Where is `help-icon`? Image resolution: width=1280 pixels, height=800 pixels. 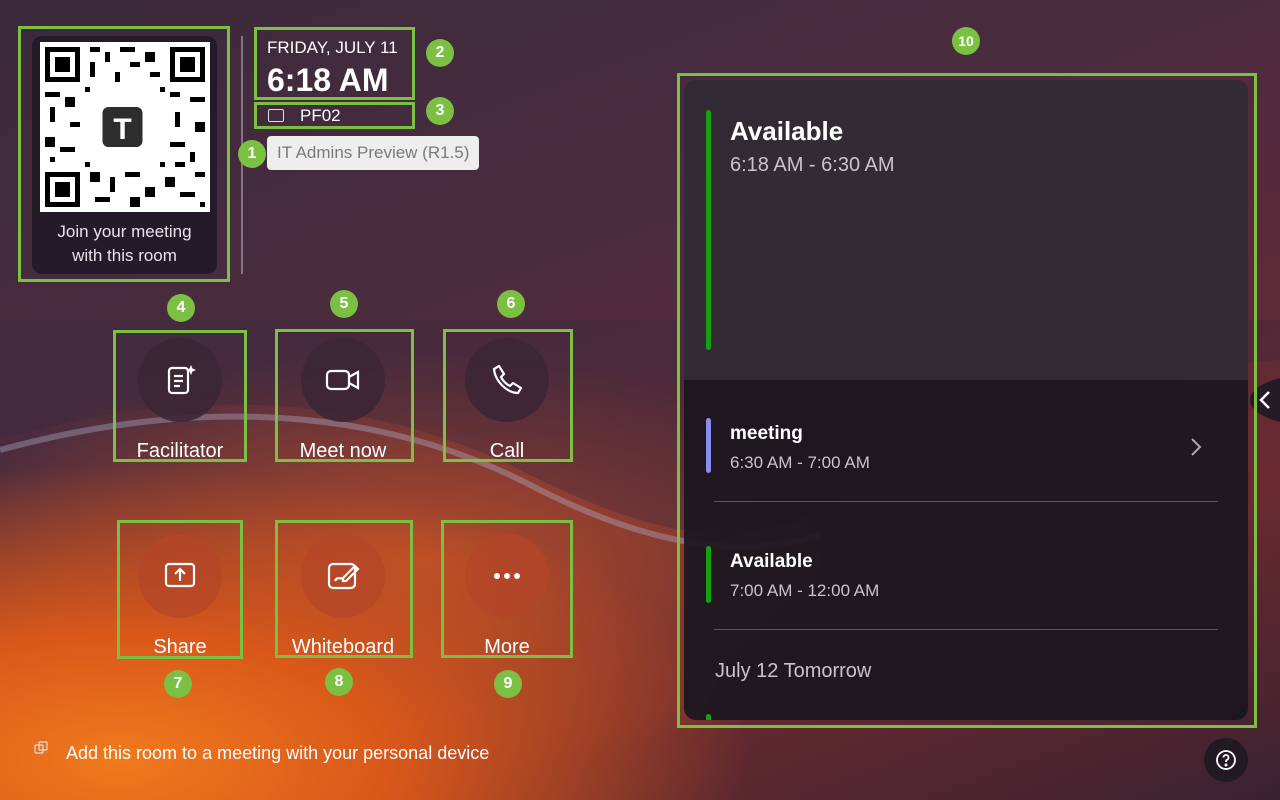 help-icon is located at coordinates (1226, 760).